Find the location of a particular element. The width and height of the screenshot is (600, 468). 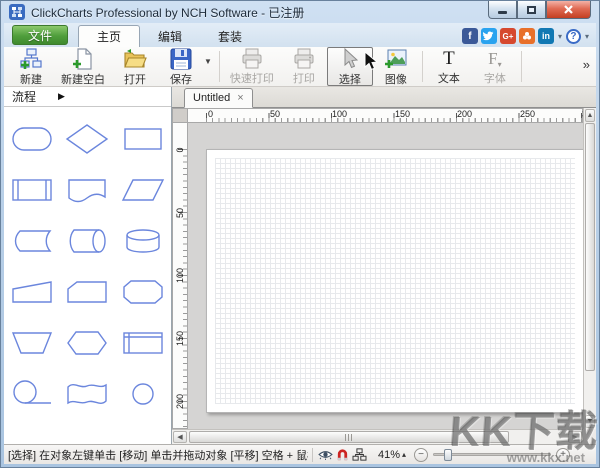

maximize-button is located at coordinates (531, 10).